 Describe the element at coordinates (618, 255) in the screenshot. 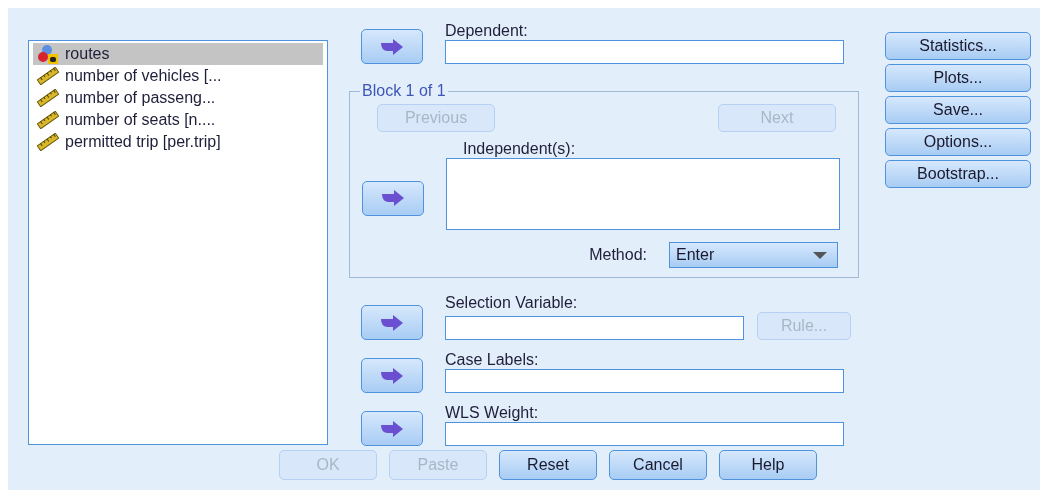

I see `field-label: Method:` at that location.